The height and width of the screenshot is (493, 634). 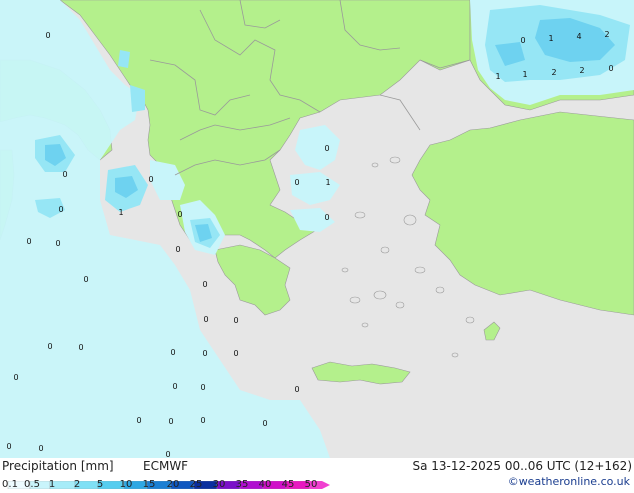 What do you see at coordinates (126, 484) in the screenshot?
I see `scale-tick-label: 10` at bounding box center [126, 484].